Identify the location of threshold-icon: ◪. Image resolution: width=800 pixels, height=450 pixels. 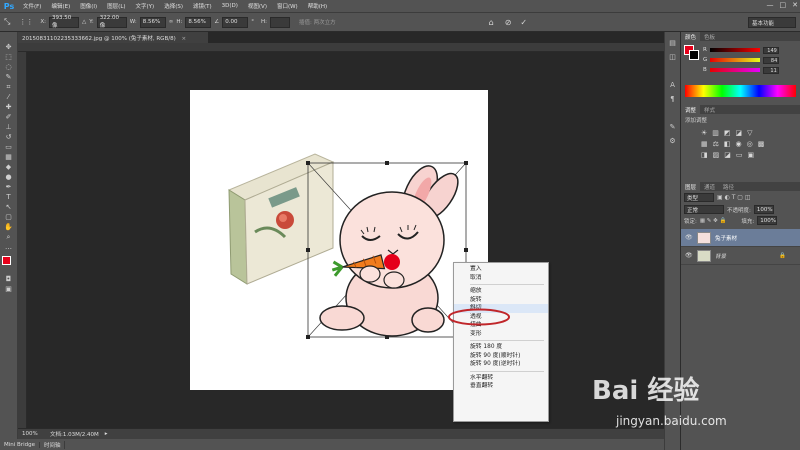
(727, 155).